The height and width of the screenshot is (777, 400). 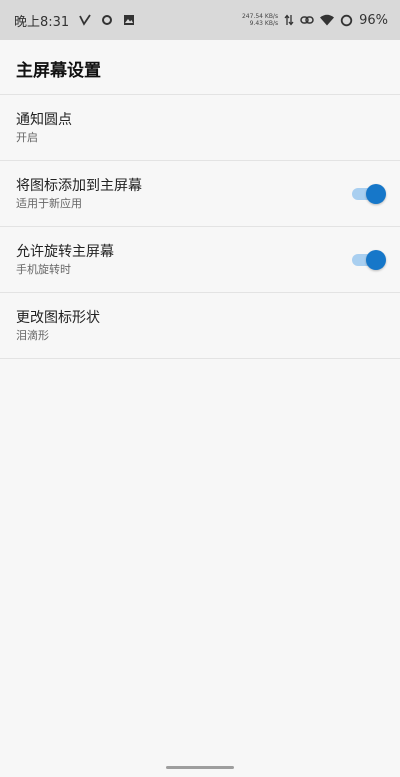 I want to click on net-down-speed: 9.43 KB/s, so click(x=264, y=23).